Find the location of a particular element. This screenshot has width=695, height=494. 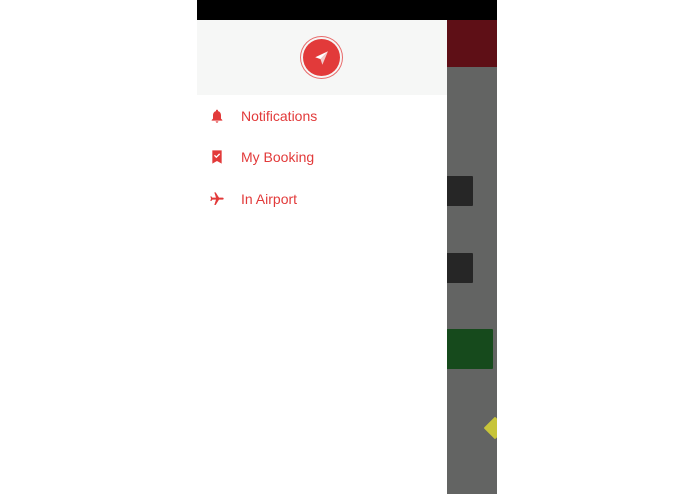

menu-item-label: In Airport is located at coordinates (269, 198).